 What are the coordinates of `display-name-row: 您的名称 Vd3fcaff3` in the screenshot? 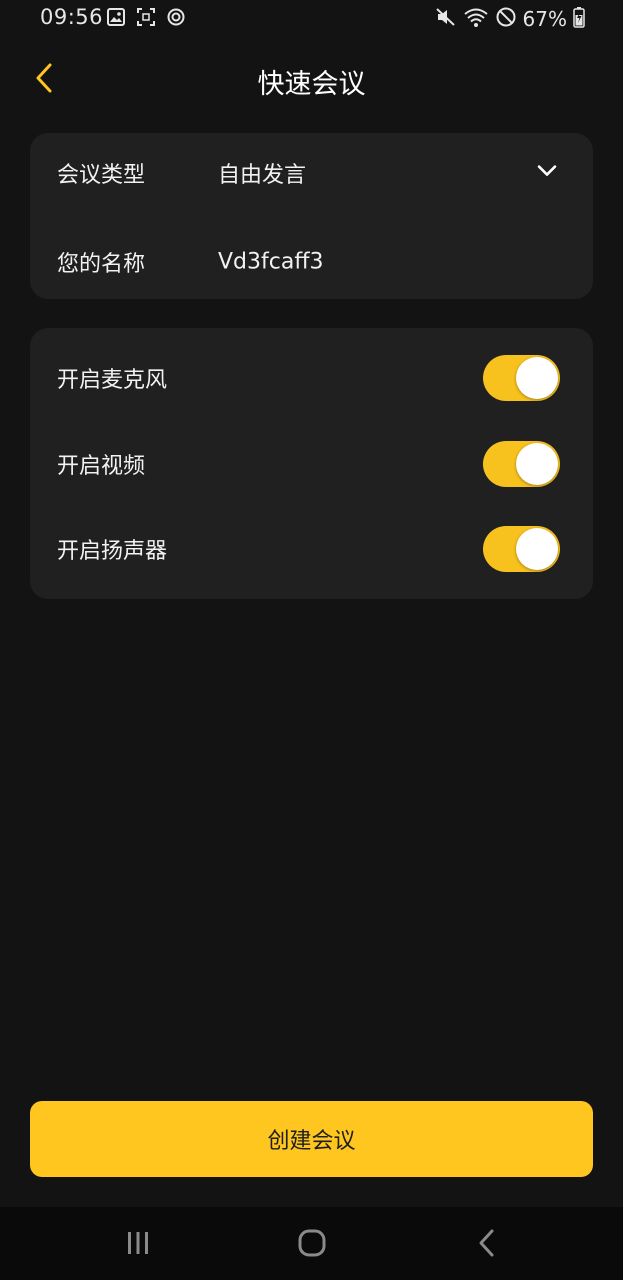 It's located at (311, 262).